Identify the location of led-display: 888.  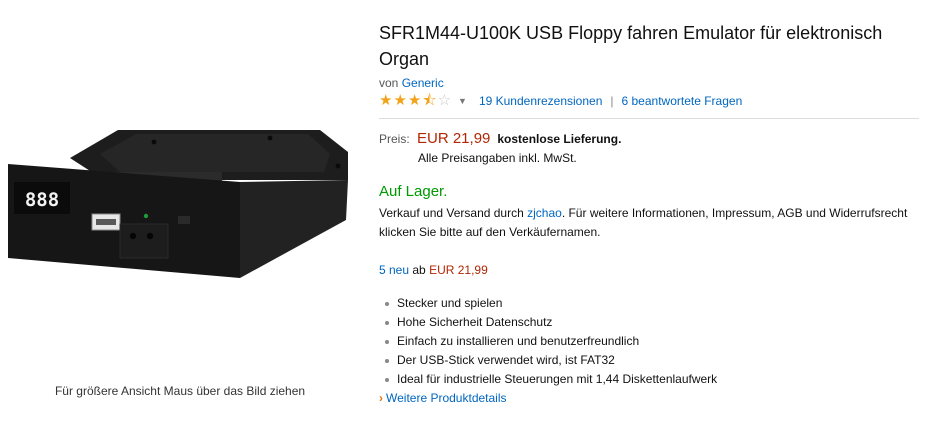
(42, 200).